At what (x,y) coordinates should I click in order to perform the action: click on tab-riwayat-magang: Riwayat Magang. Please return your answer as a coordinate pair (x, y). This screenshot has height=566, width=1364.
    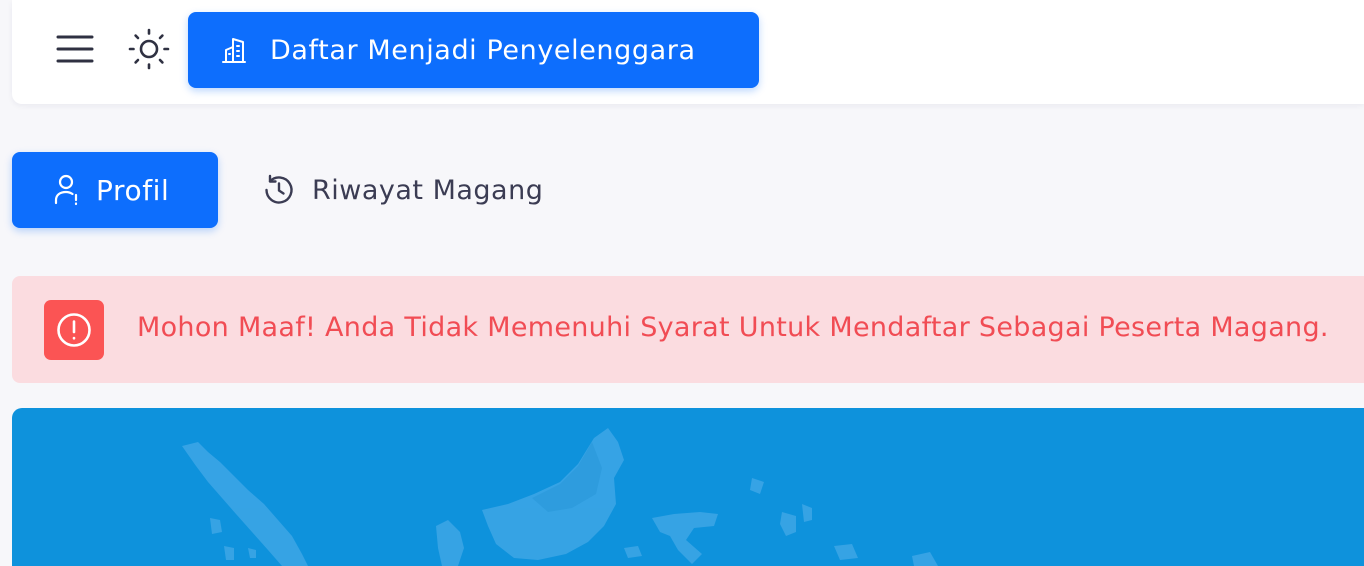
    Looking at the image, I should click on (422, 190).